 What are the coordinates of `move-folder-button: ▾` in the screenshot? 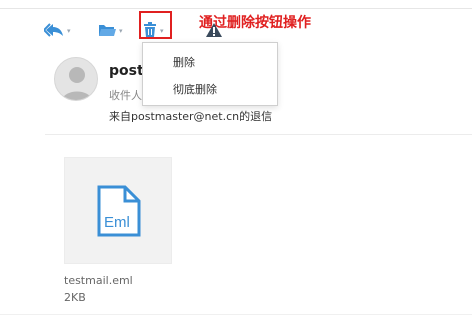 It's located at (110, 31).